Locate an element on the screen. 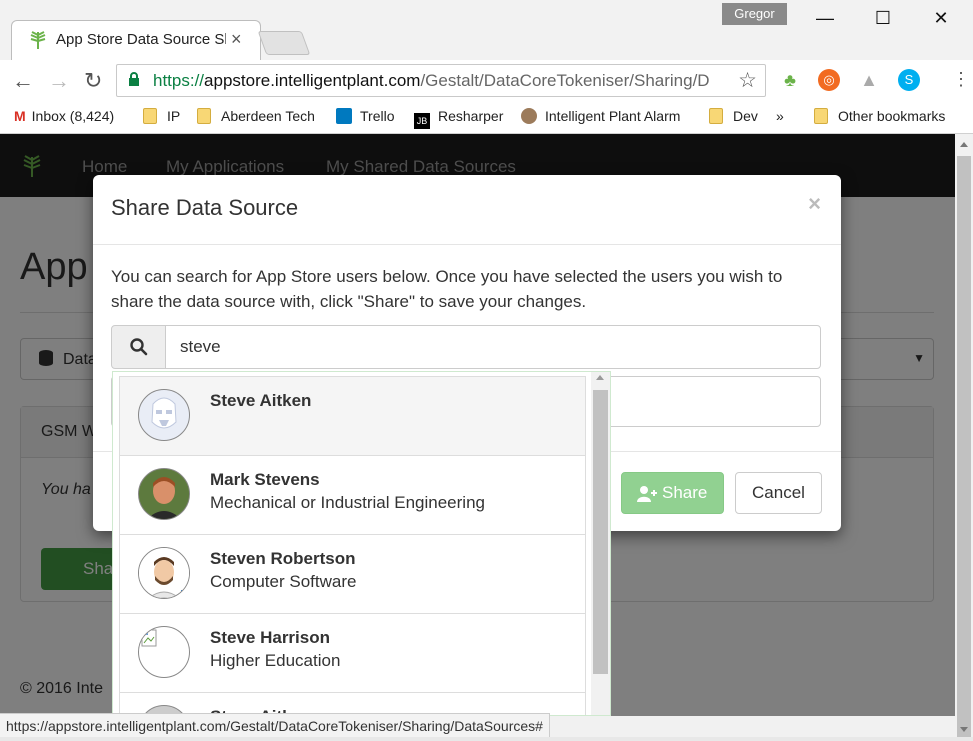 The height and width of the screenshot is (741, 973). bookmark-aberdeen-tech: Aberdeen Tech is located at coordinates (256, 116).